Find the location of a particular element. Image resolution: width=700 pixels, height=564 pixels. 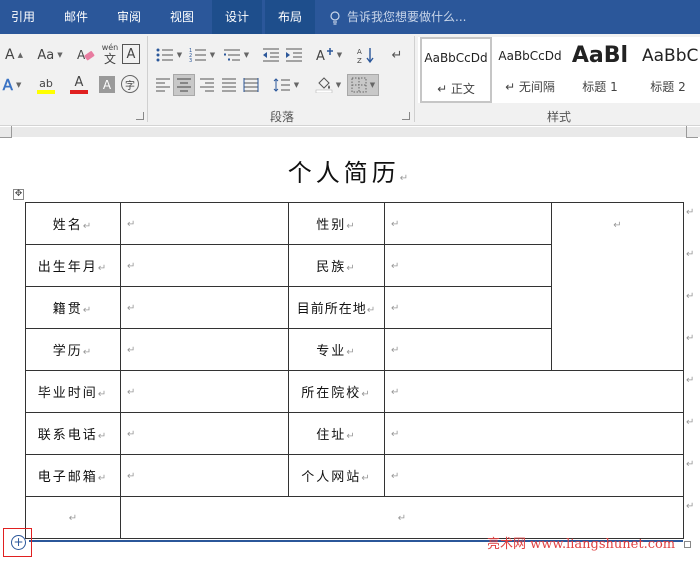

insert-row-highlight: + is located at coordinates (17, 542).